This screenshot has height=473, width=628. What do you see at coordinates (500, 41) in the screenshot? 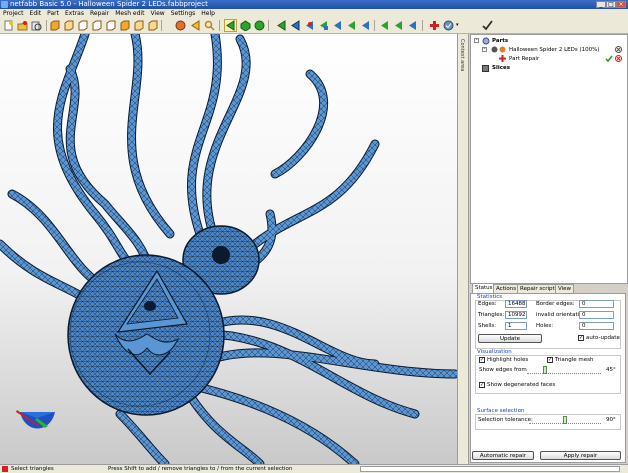
I see `tree-parts-label: Parts` at bounding box center [500, 41].